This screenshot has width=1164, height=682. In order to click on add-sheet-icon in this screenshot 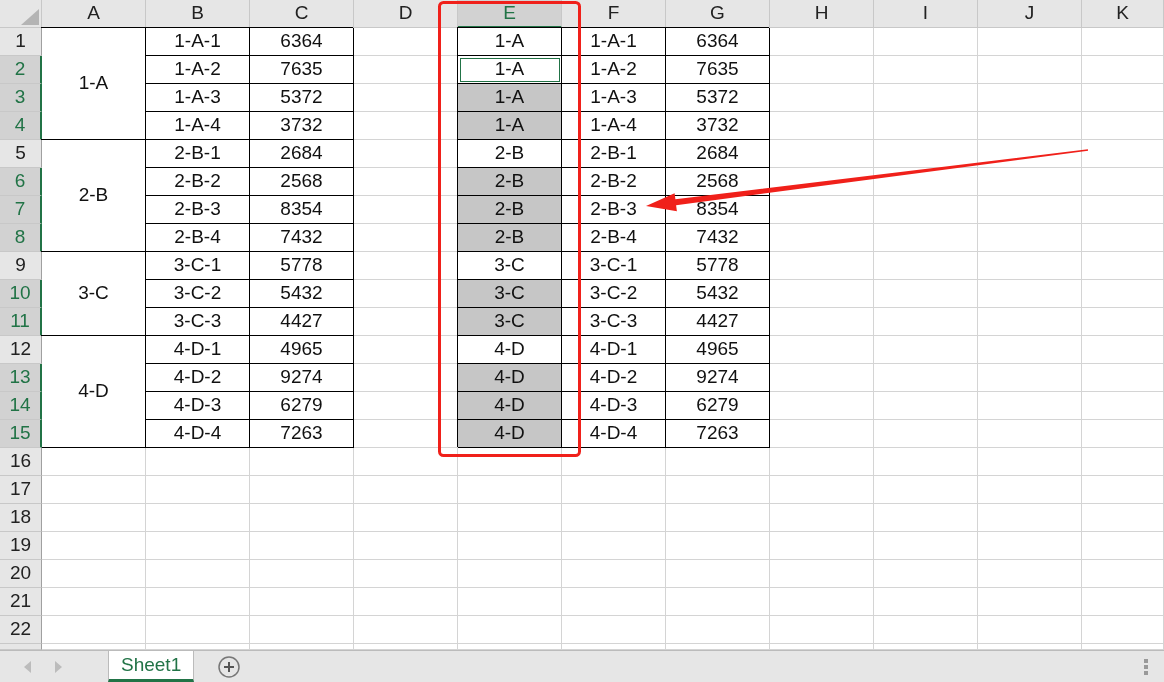, I will do `click(229, 666)`.